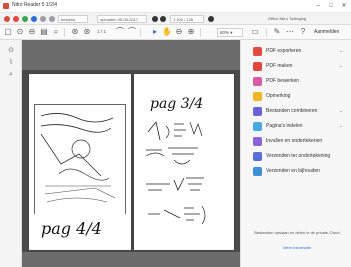 The image size is (351, 267). What do you see at coordinates (301, 67) in the screenshot?
I see `tool-item: PDF maken ⌄` at bounding box center [301, 67].